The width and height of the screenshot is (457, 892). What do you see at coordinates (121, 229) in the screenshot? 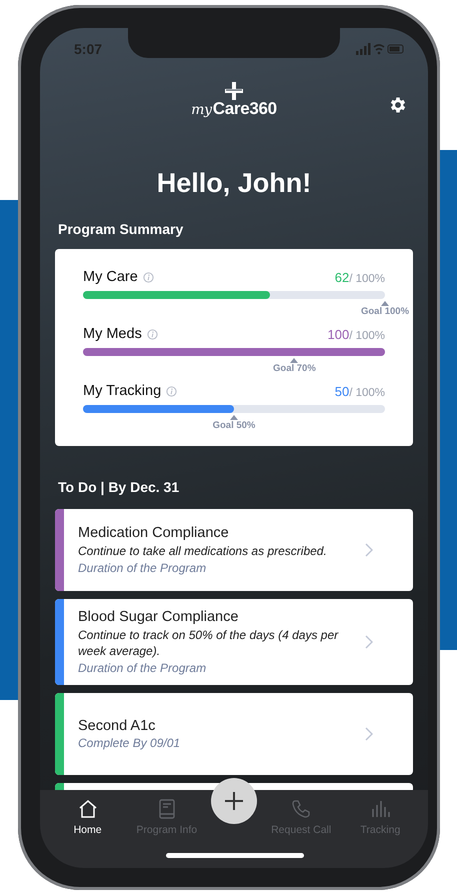
I see `section-title: Program Summary` at bounding box center [121, 229].